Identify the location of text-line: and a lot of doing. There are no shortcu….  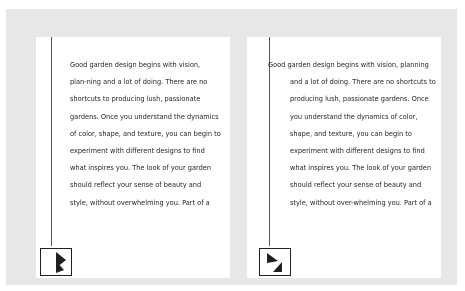
(363, 82).